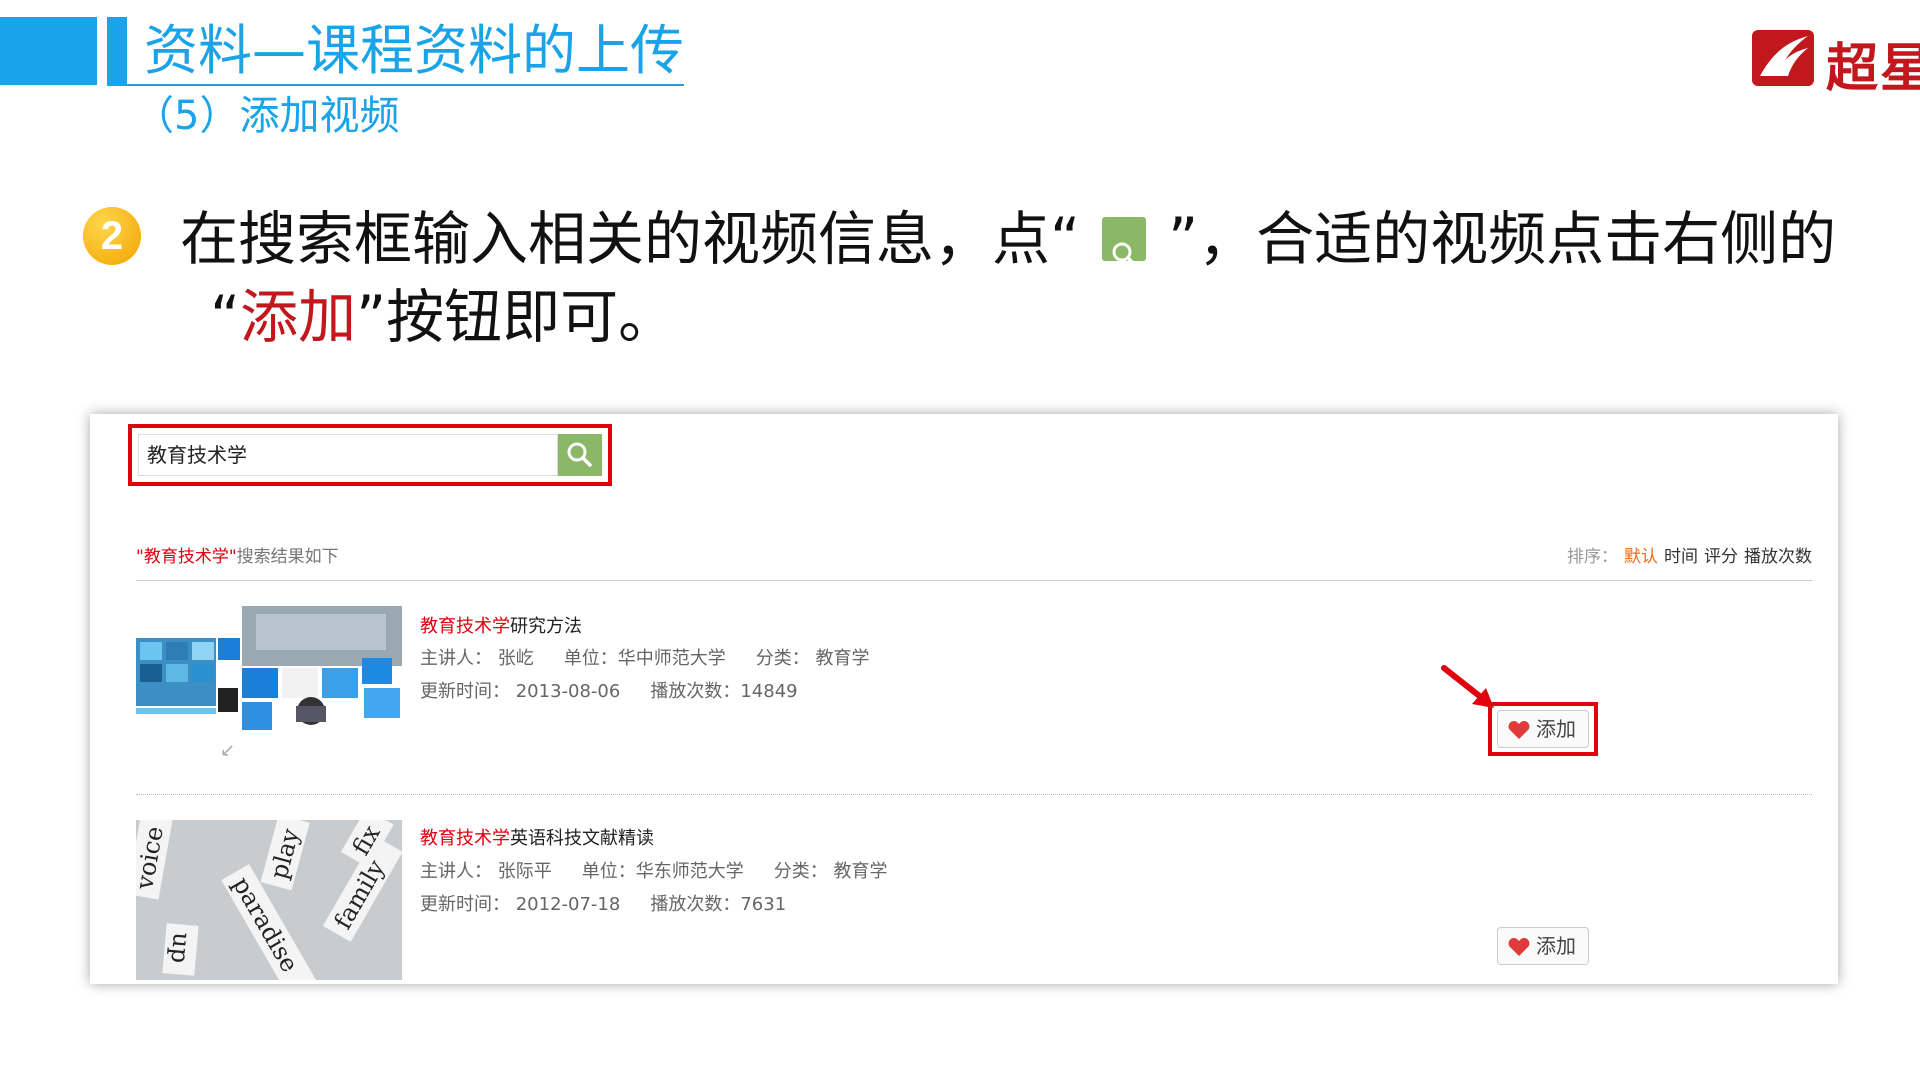  Describe the element at coordinates (267, 116) in the screenshot. I see `slide-subtitle: （5）添加视频` at that location.